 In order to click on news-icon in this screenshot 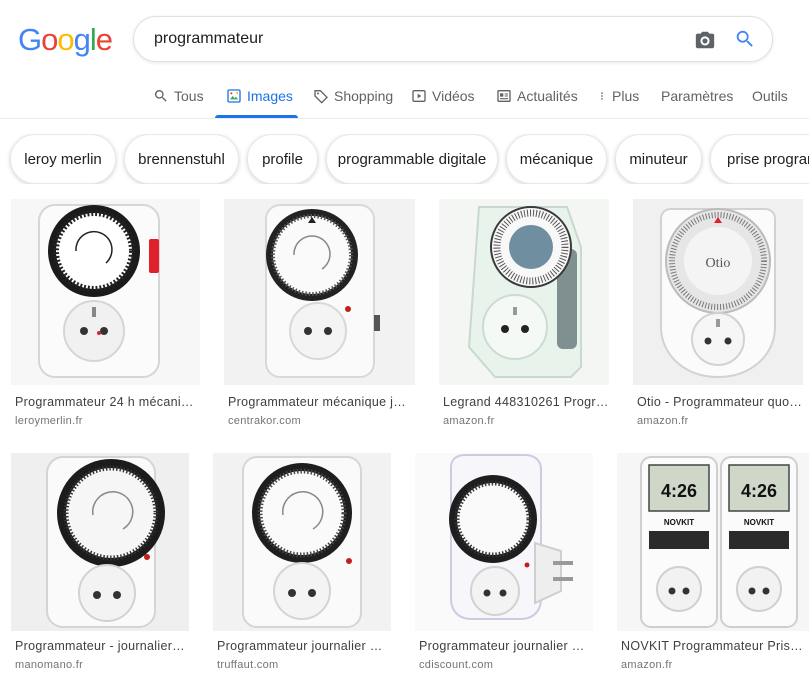, I will do `click(504, 96)`.